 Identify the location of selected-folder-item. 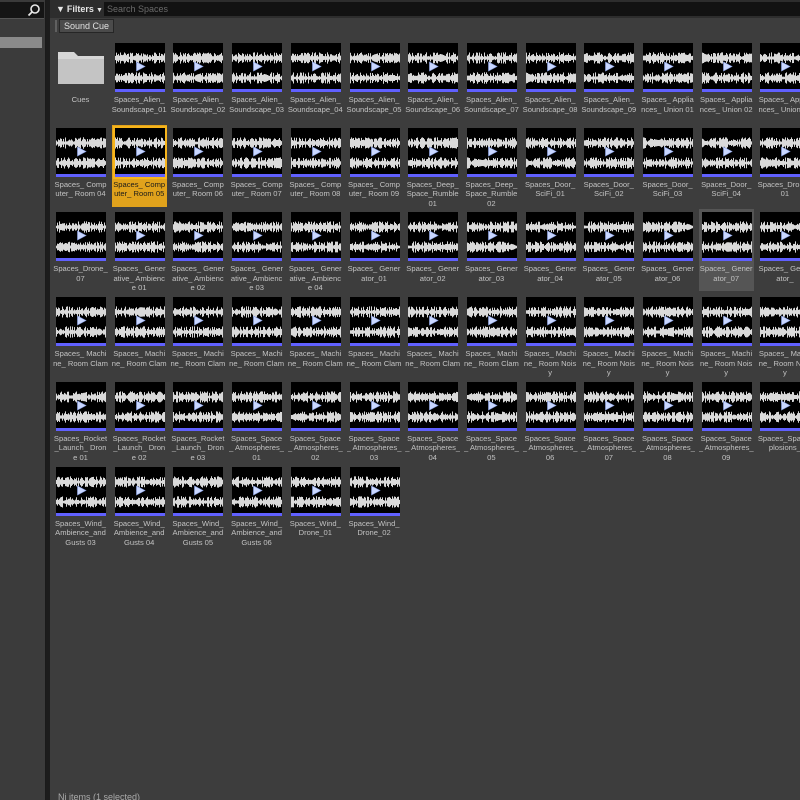
(21, 42).